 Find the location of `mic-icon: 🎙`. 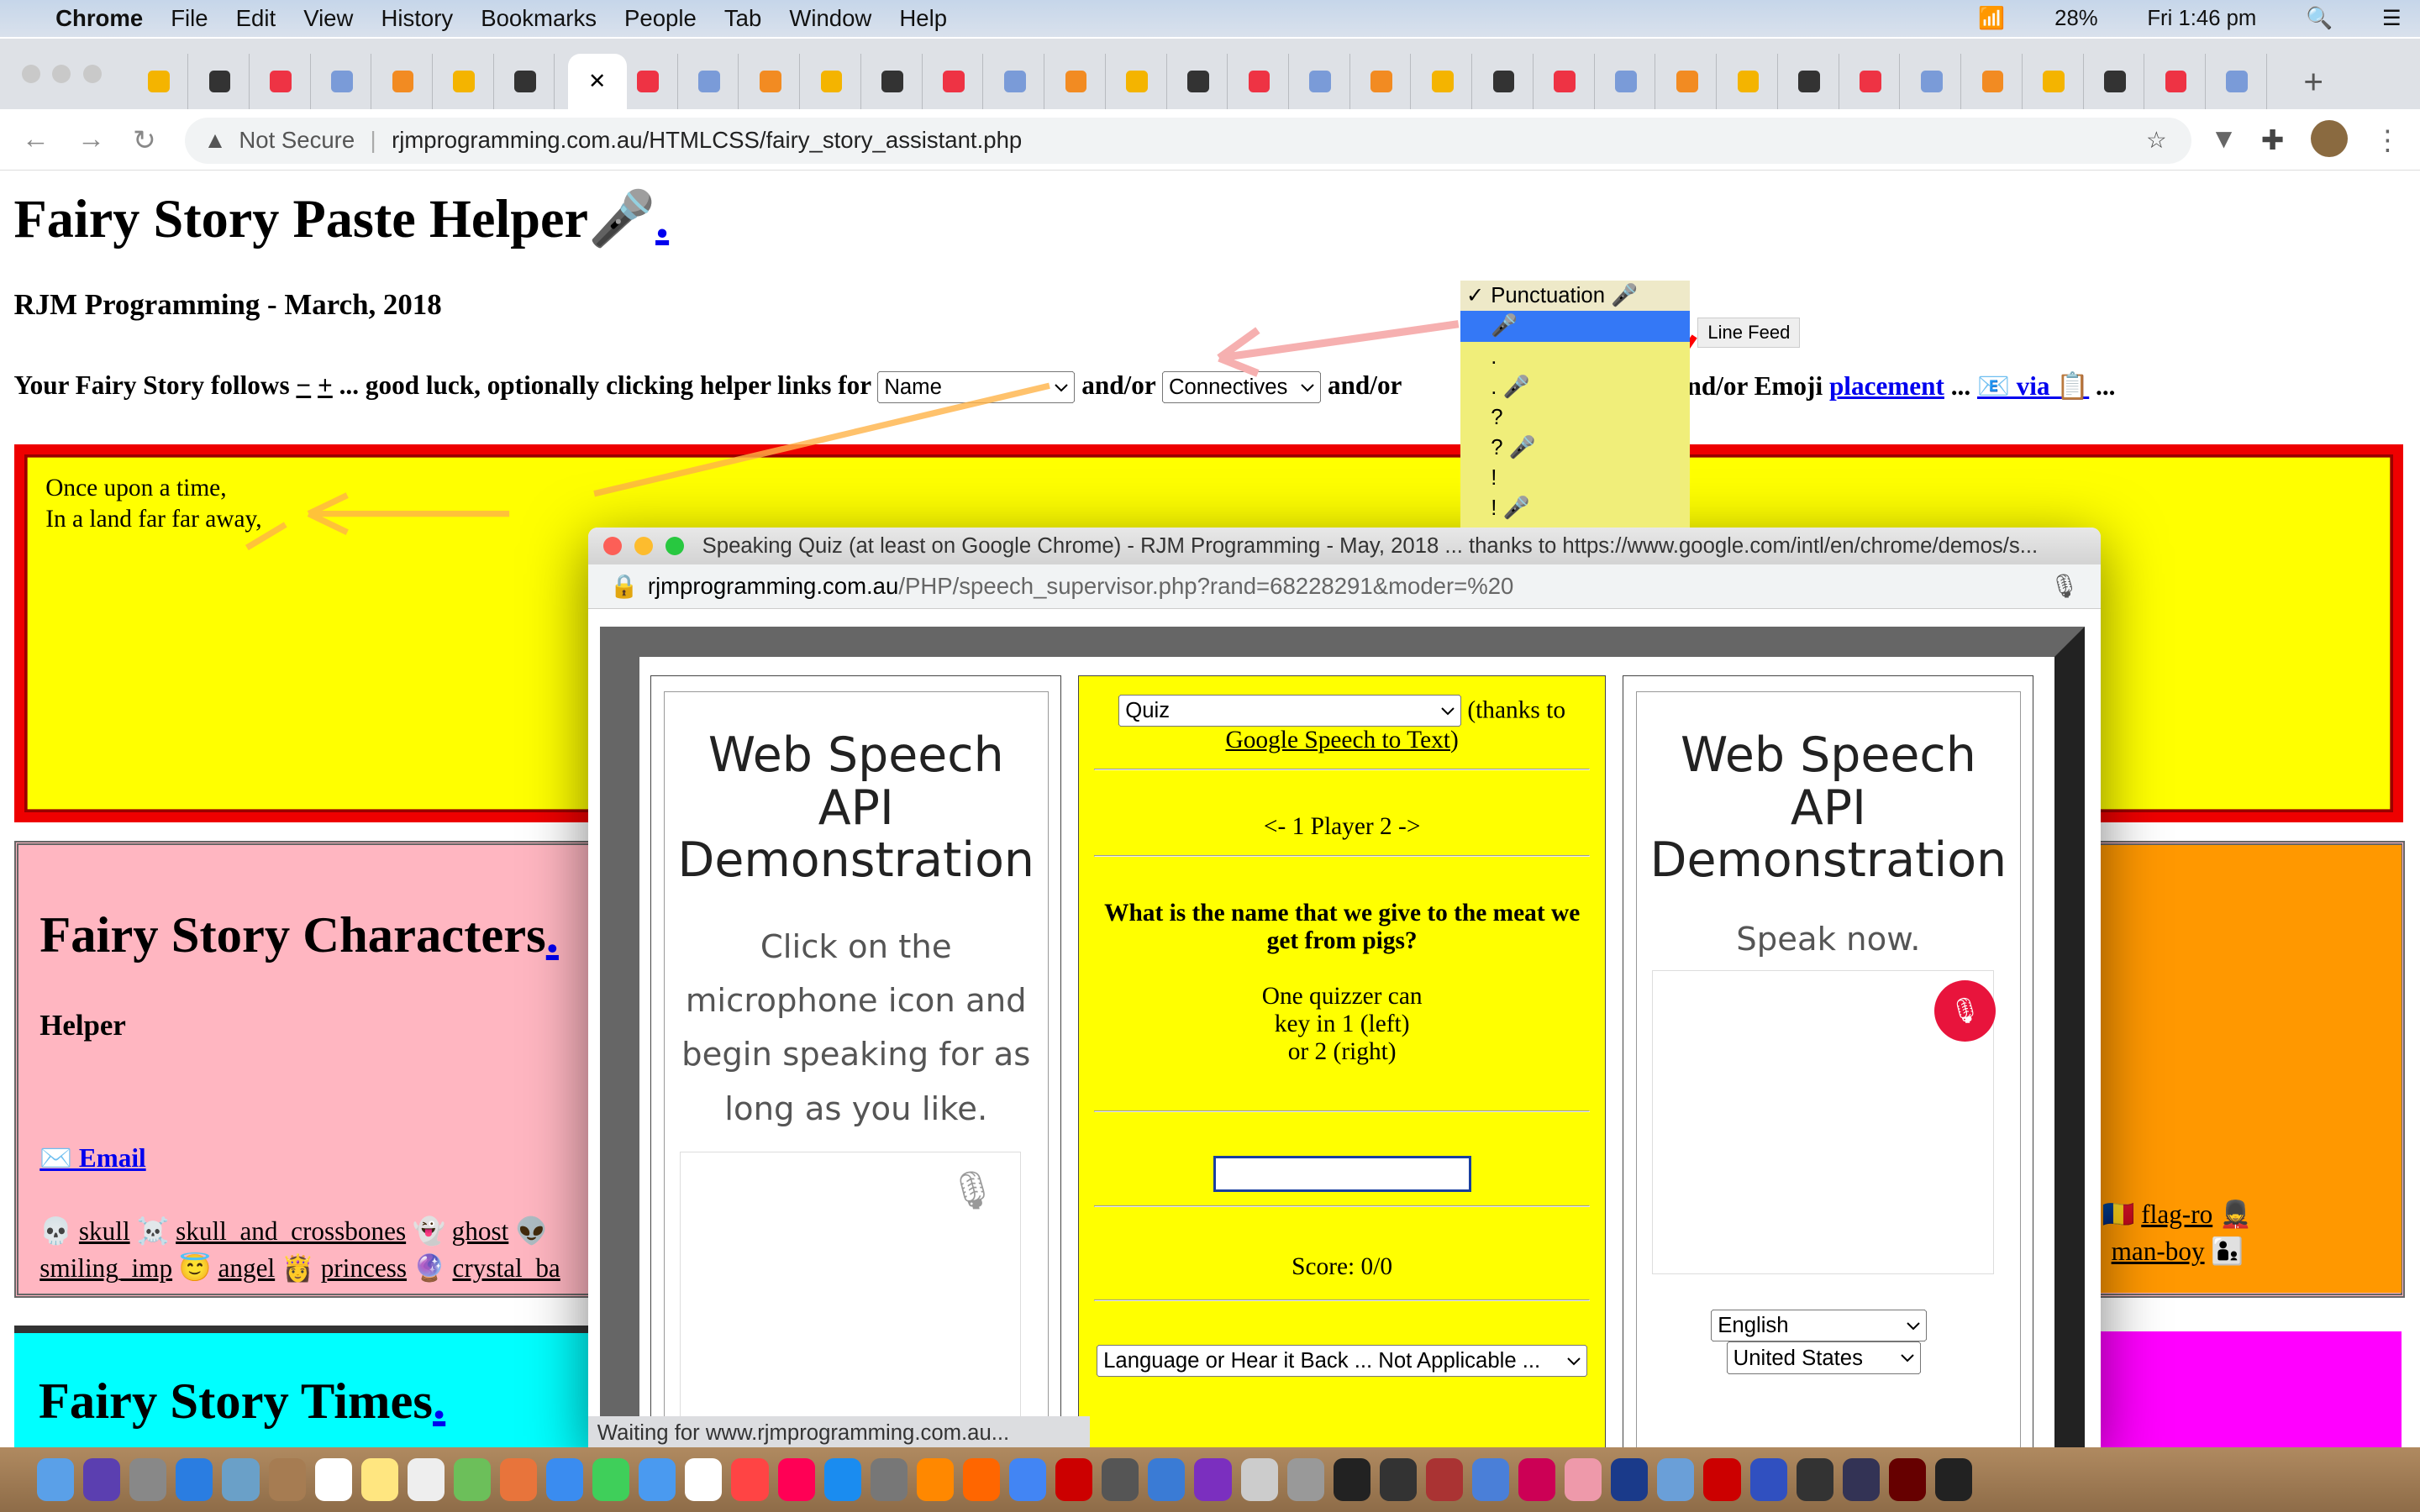

mic-icon: 🎙 is located at coordinates (2064, 586).